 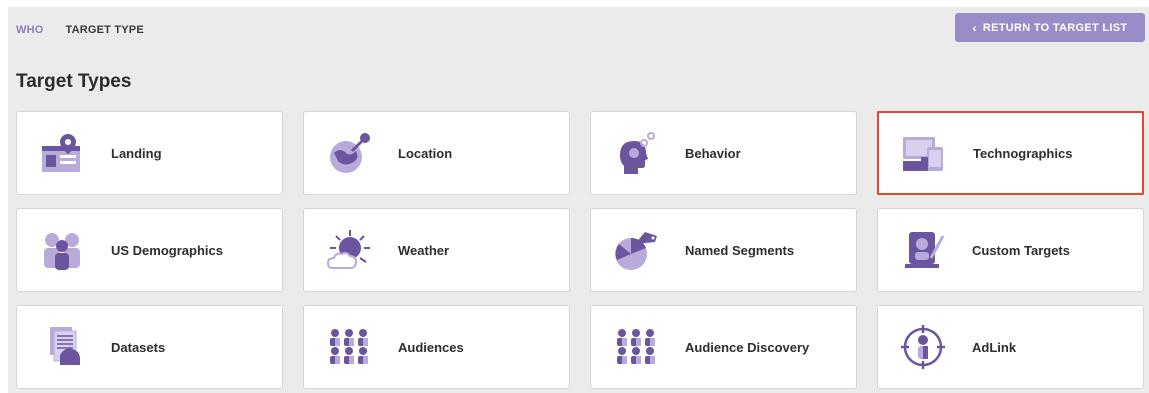 I want to click on return-to-target-list-button: ‹ RETURN TO TARGET LIST, so click(x=1050, y=27).